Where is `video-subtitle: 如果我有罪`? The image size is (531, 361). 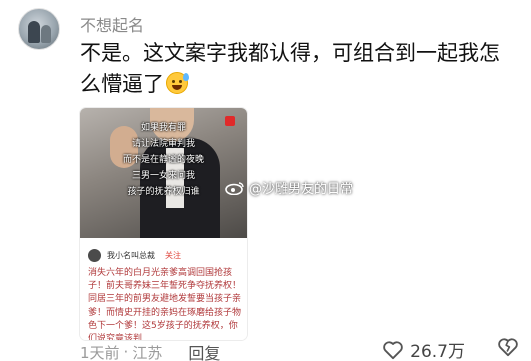 video-subtitle: 如果我有罪 is located at coordinates (163, 128).